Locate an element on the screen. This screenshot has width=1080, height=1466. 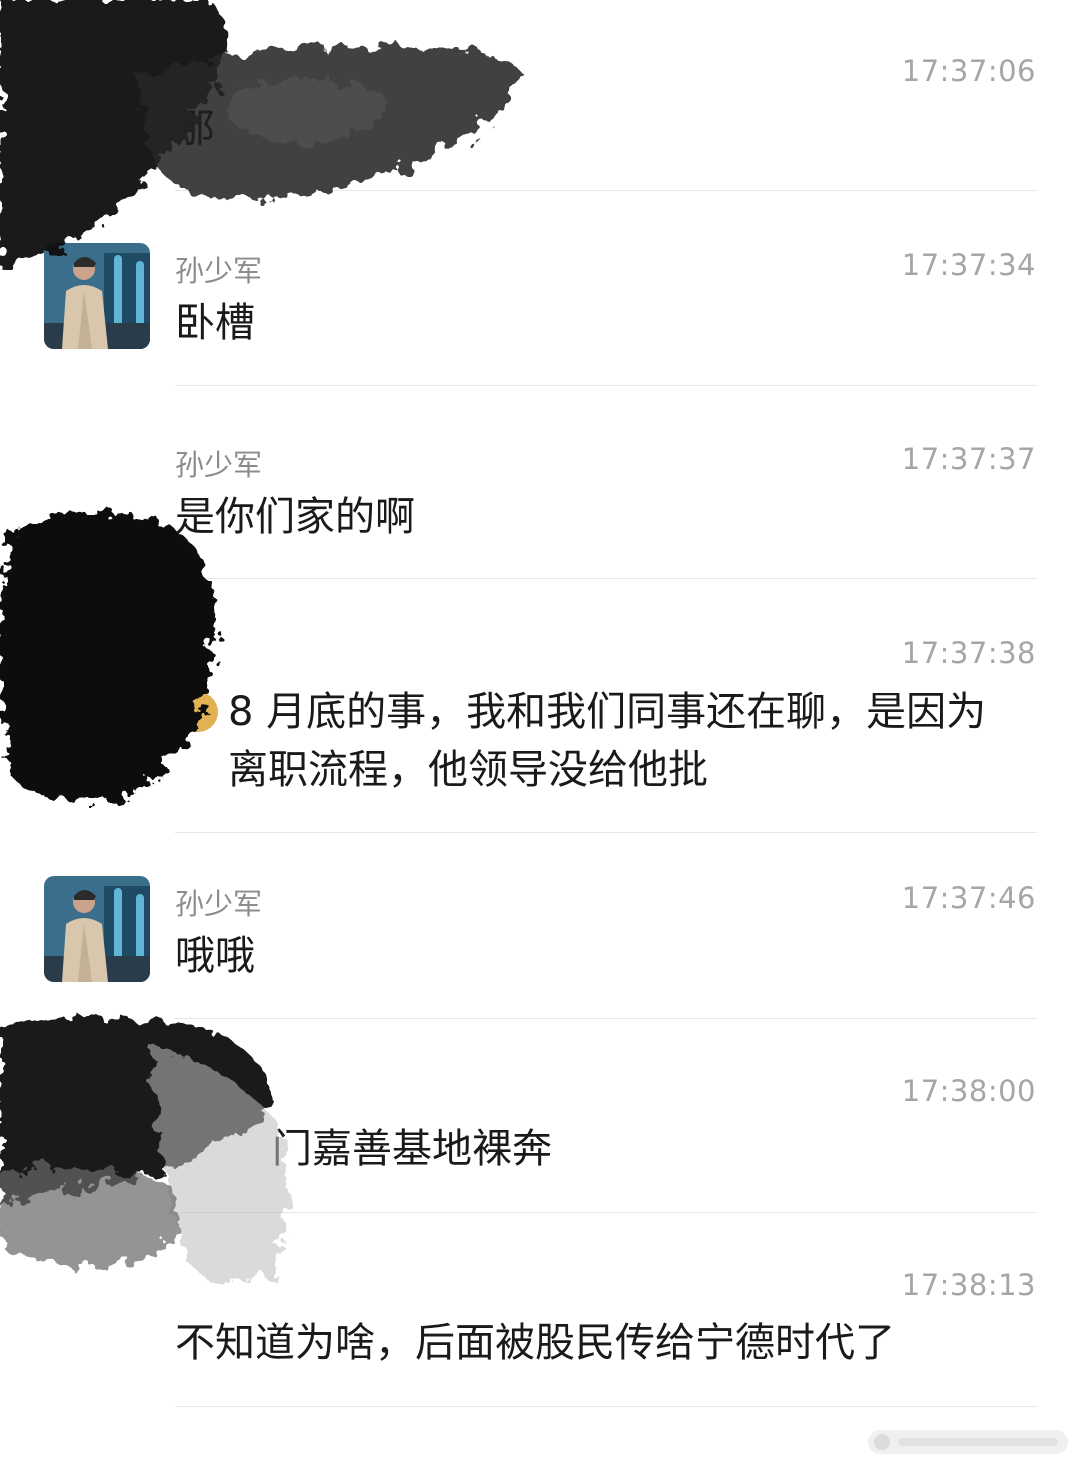
message-text: 门嘉善基地裸奔 is located at coordinates (412, 1149).